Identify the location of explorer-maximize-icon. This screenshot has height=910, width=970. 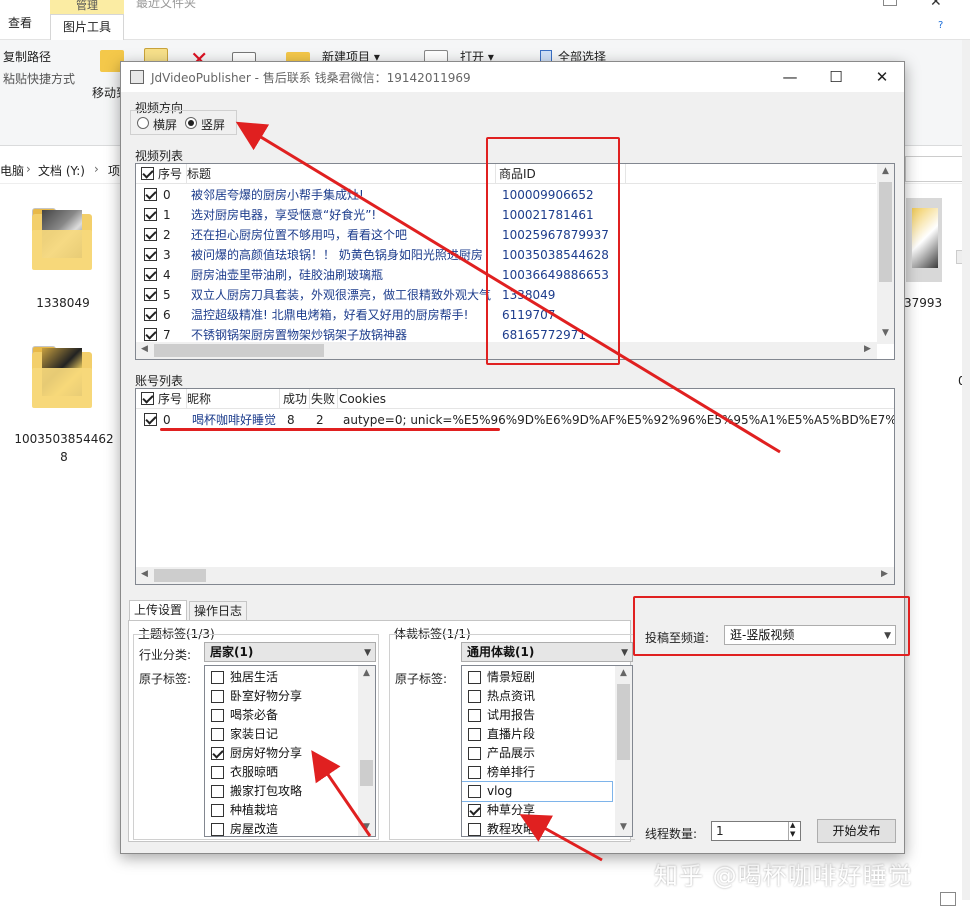
(890, 3).